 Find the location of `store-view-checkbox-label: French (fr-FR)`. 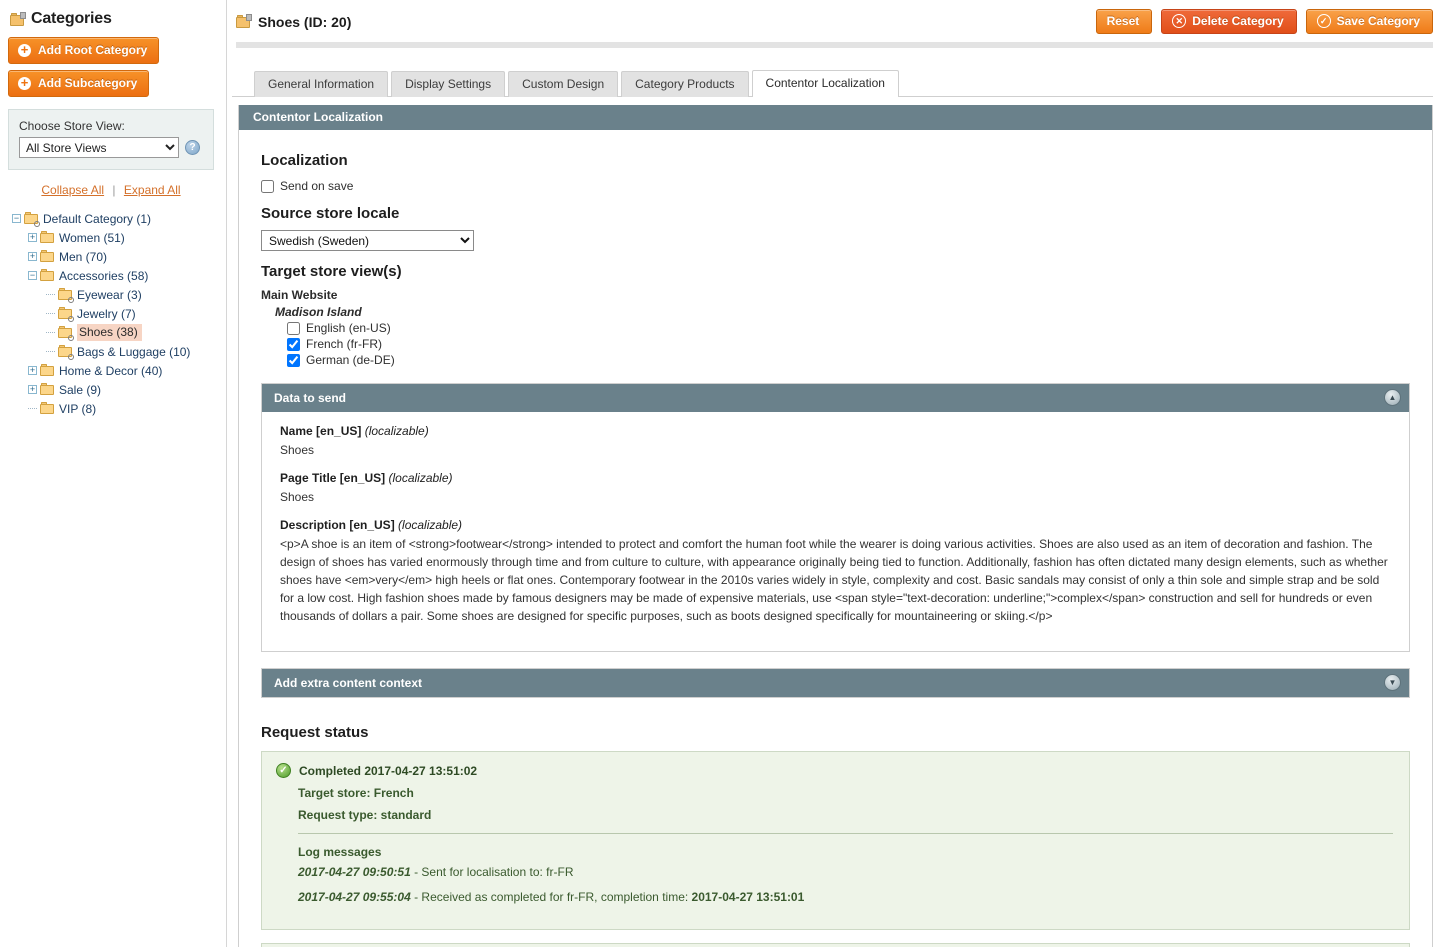

store-view-checkbox-label: French (fr-FR) is located at coordinates (344, 344).